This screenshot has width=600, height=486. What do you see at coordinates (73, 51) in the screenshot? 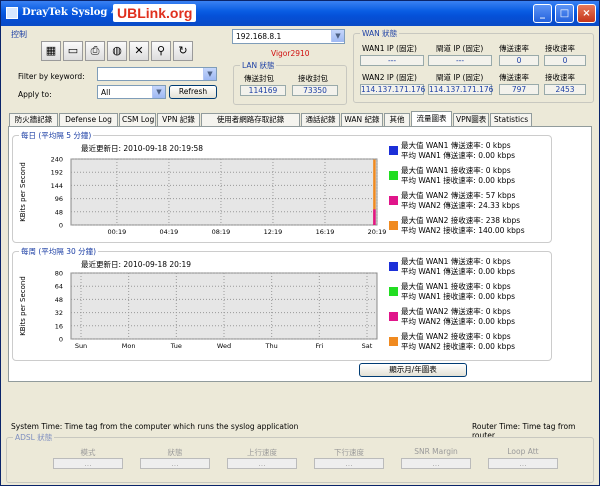
I see `open-folder-icon: ▭` at bounding box center [73, 51].